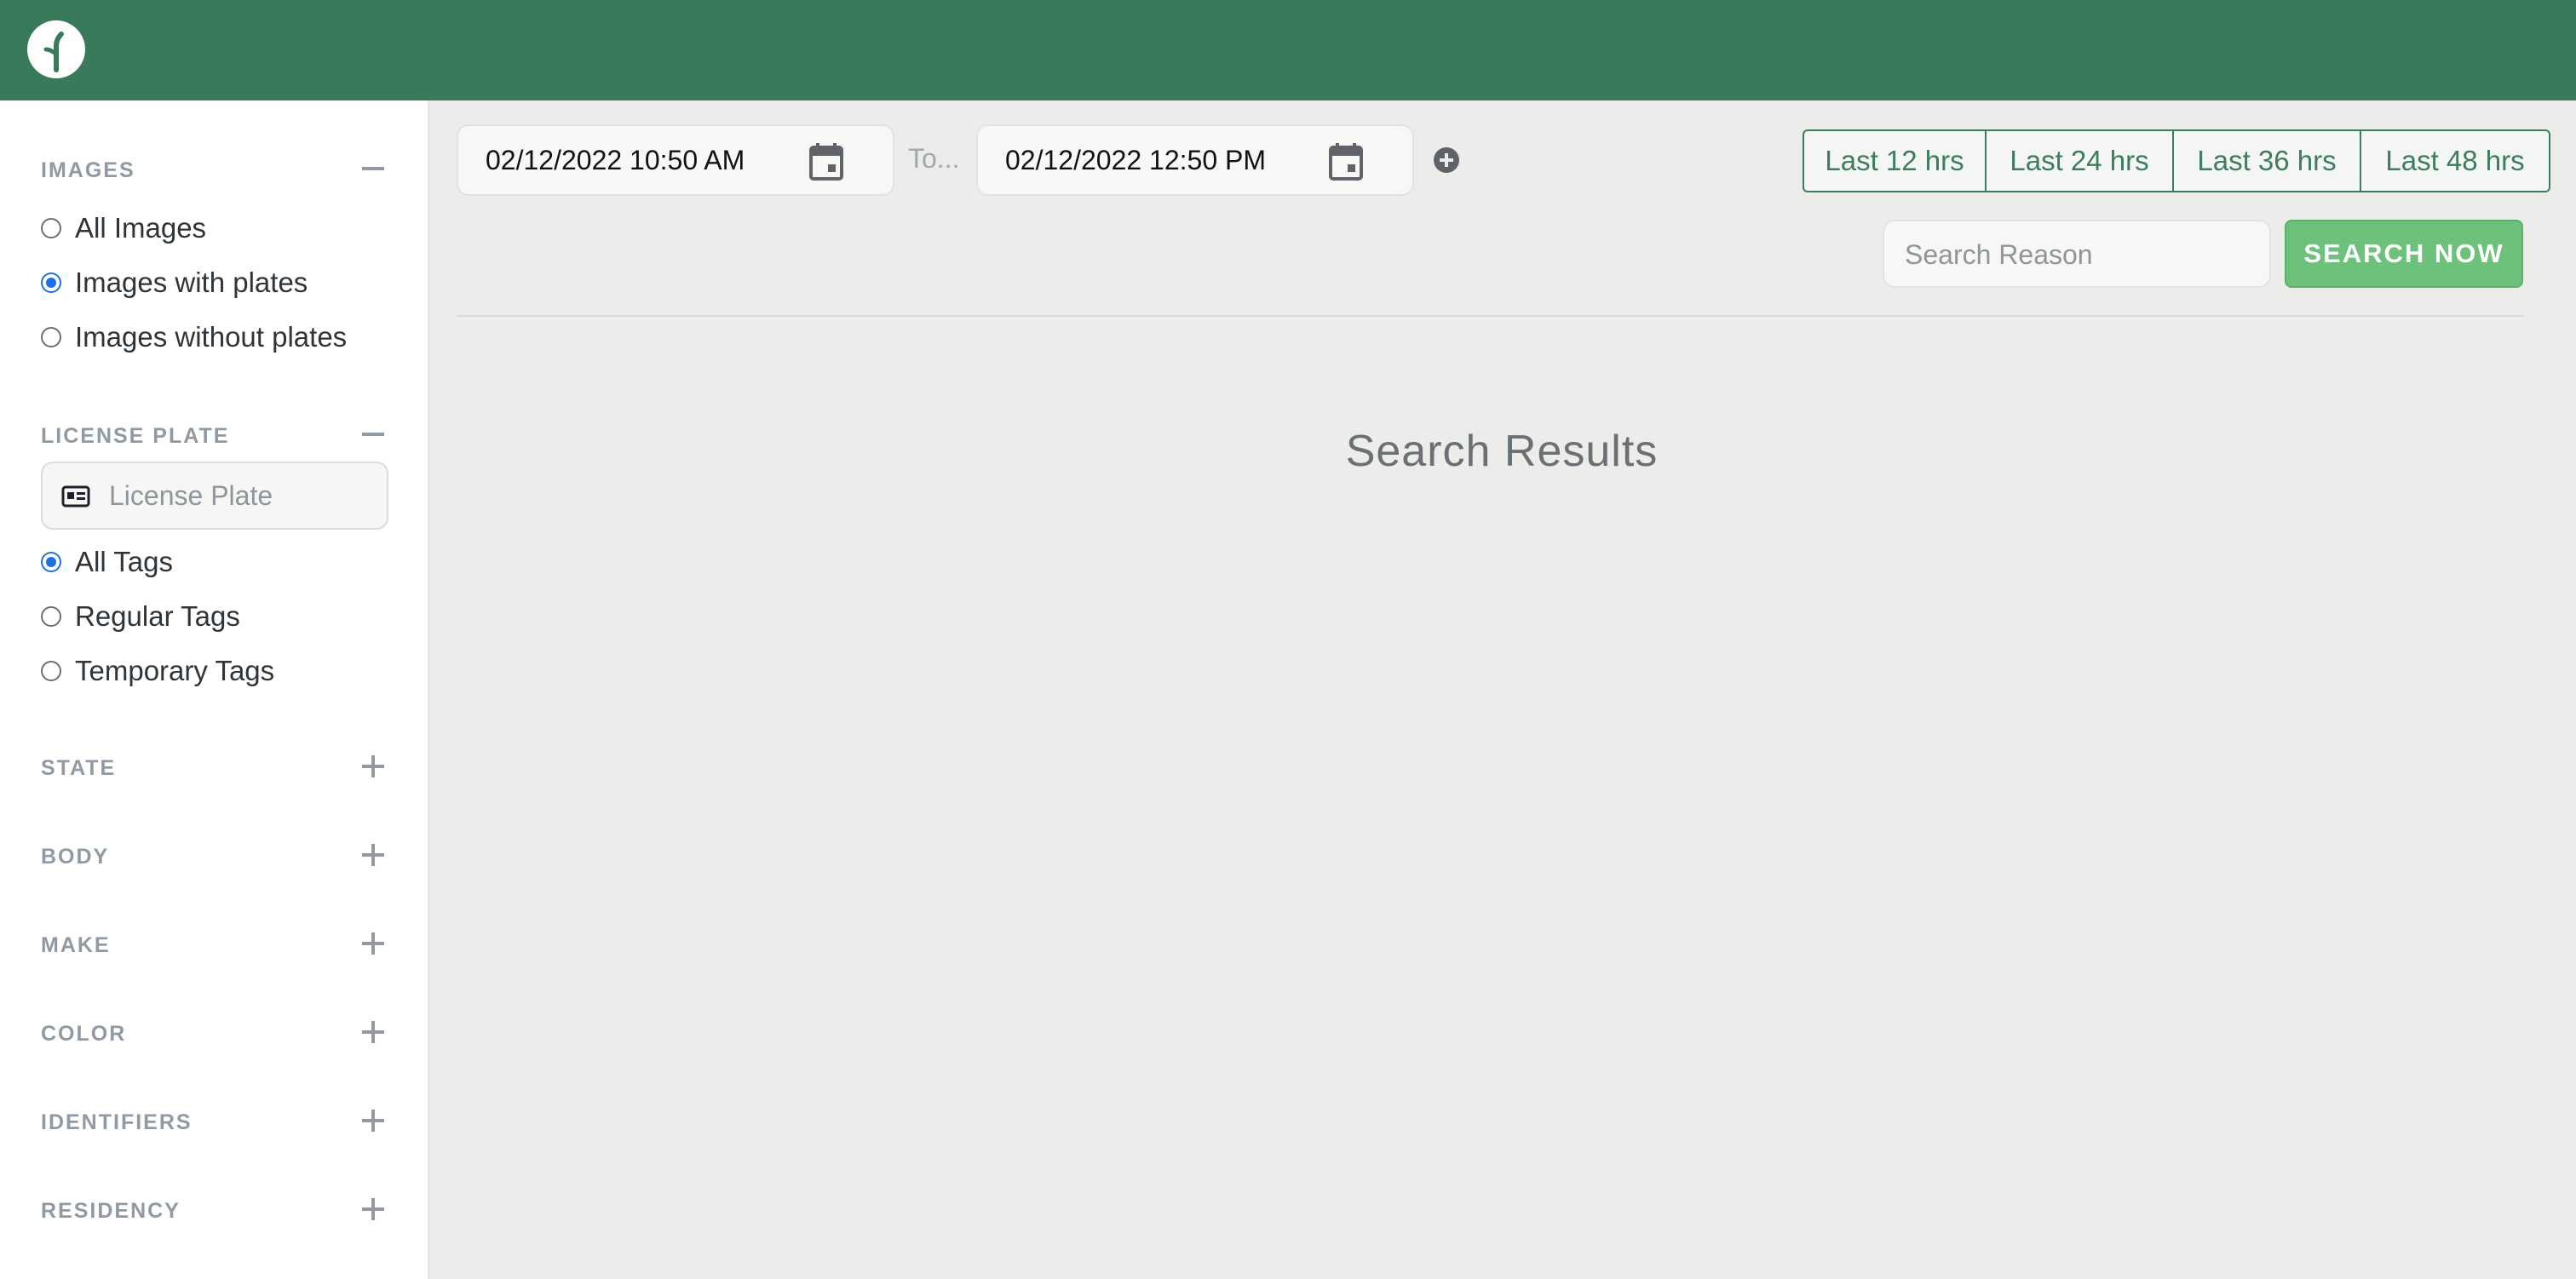  Describe the element at coordinates (75, 496) in the screenshot. I see `id-card-icon` at that location.